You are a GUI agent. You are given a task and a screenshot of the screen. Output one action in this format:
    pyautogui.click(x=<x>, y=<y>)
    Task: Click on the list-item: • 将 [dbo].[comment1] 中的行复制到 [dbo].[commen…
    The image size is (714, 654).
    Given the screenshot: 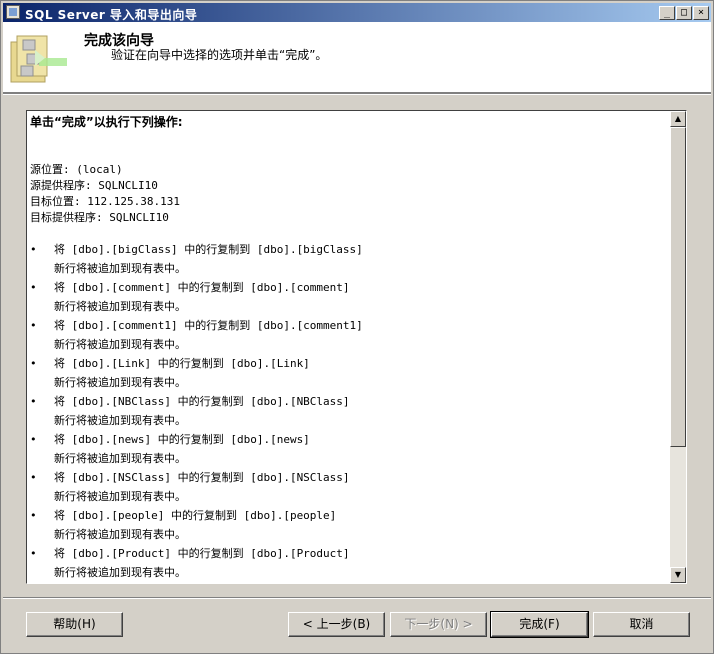 What is the action you would take?
    pyautogui.click(x=349, y=337)
    